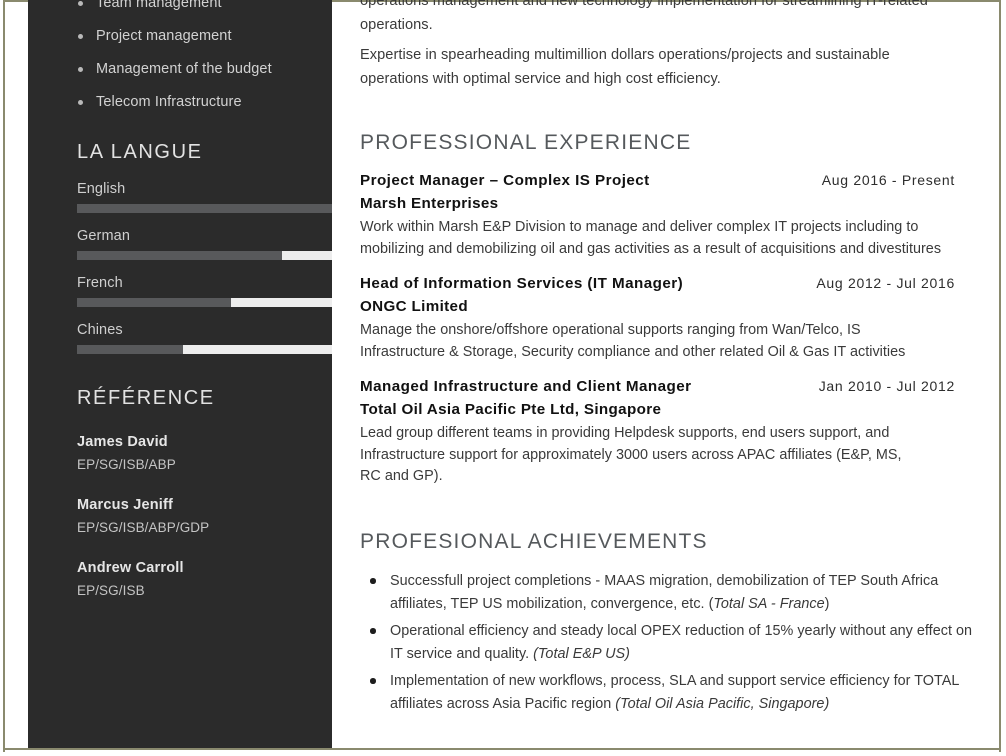 This screenshot has width=1006, height=756. What do you see at coordinates (146, 398) in the screenshot?
I see `section-heading-reference: RÉFÉRENCE` at bounding box center [146, 398].